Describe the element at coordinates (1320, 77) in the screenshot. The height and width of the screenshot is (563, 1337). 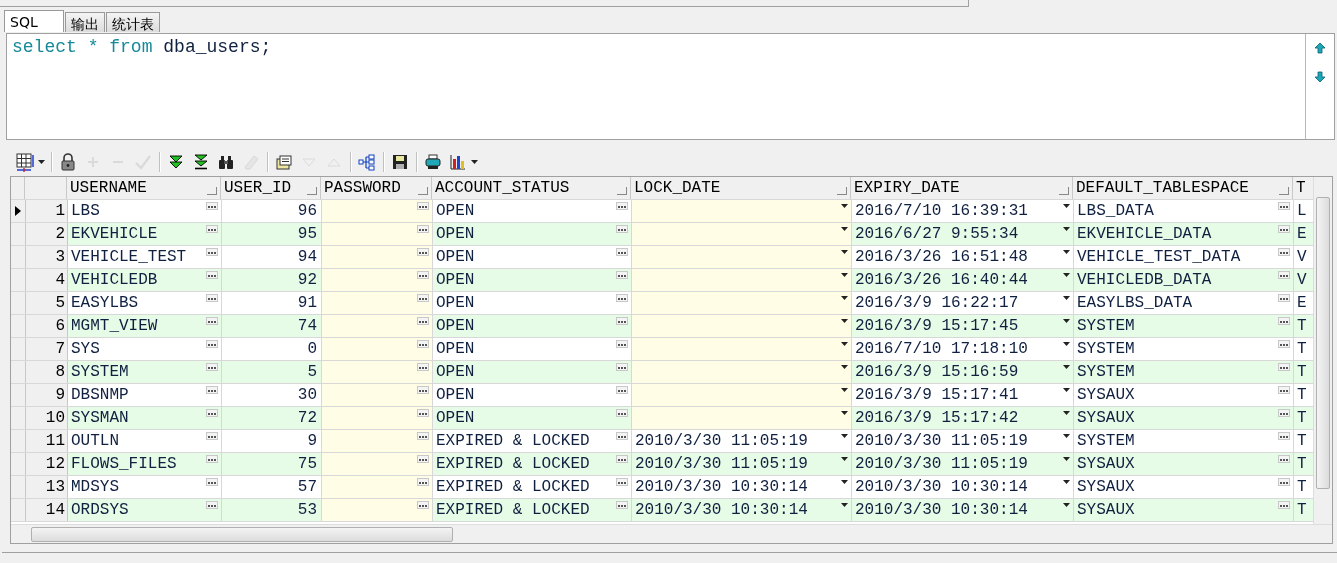
I see `arrow-down-icon` at that location.